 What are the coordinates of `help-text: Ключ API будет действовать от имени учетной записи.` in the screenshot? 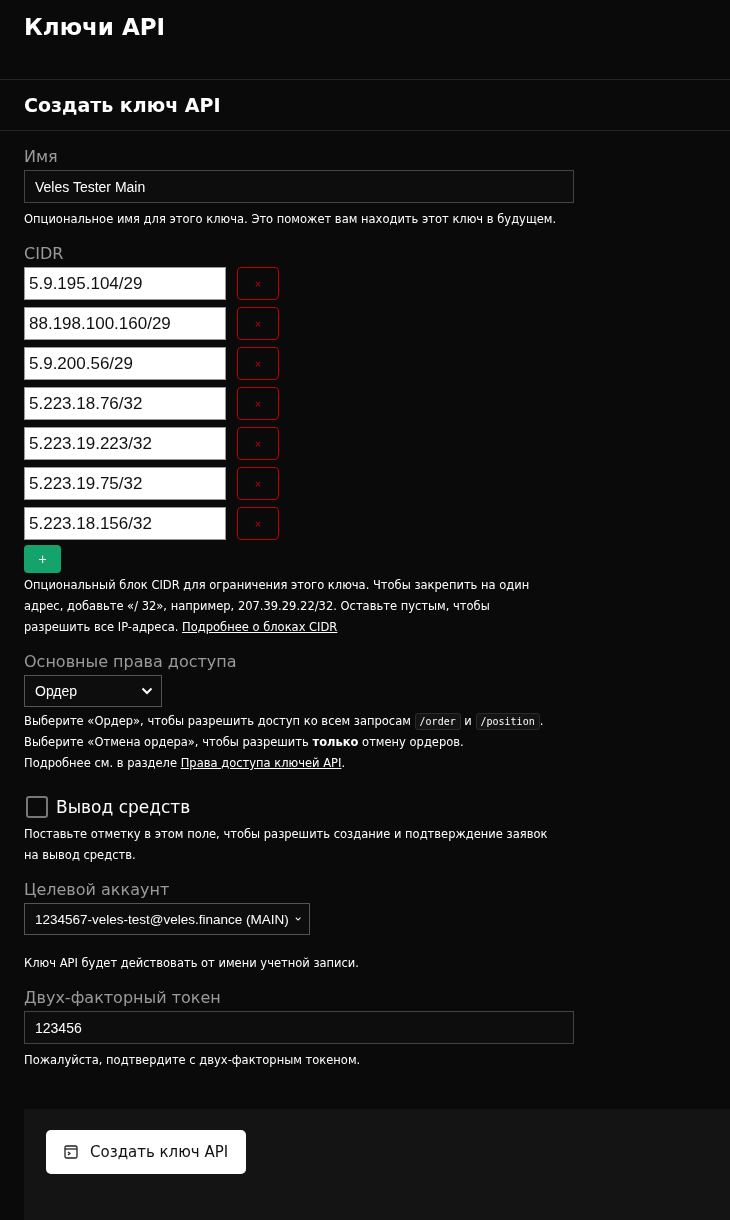 It's located at (192, 963).